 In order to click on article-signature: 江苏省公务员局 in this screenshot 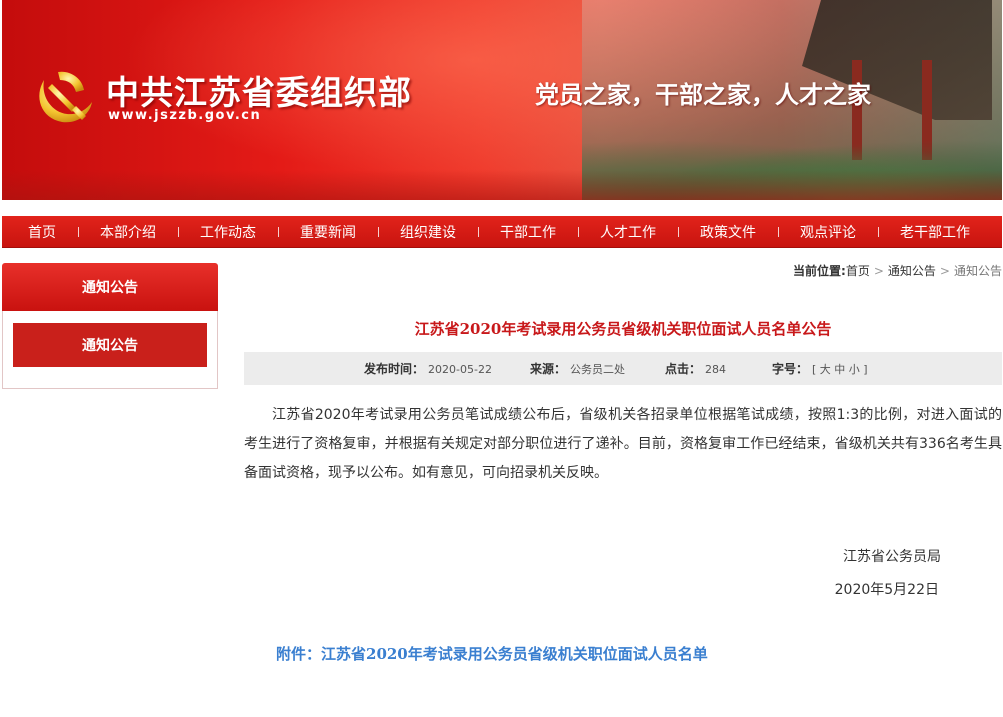, I will do `click(892, 557)`.